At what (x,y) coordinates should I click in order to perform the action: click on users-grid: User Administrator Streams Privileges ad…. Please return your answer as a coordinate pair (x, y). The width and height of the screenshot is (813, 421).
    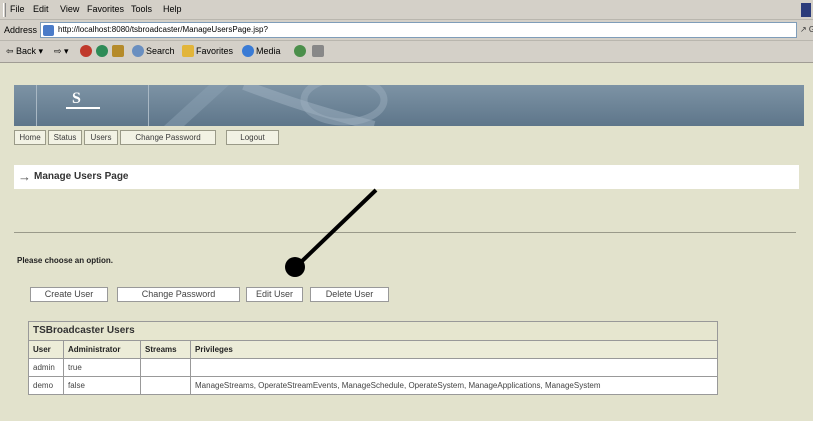
    Looking at the image, I should click on (373, 367).